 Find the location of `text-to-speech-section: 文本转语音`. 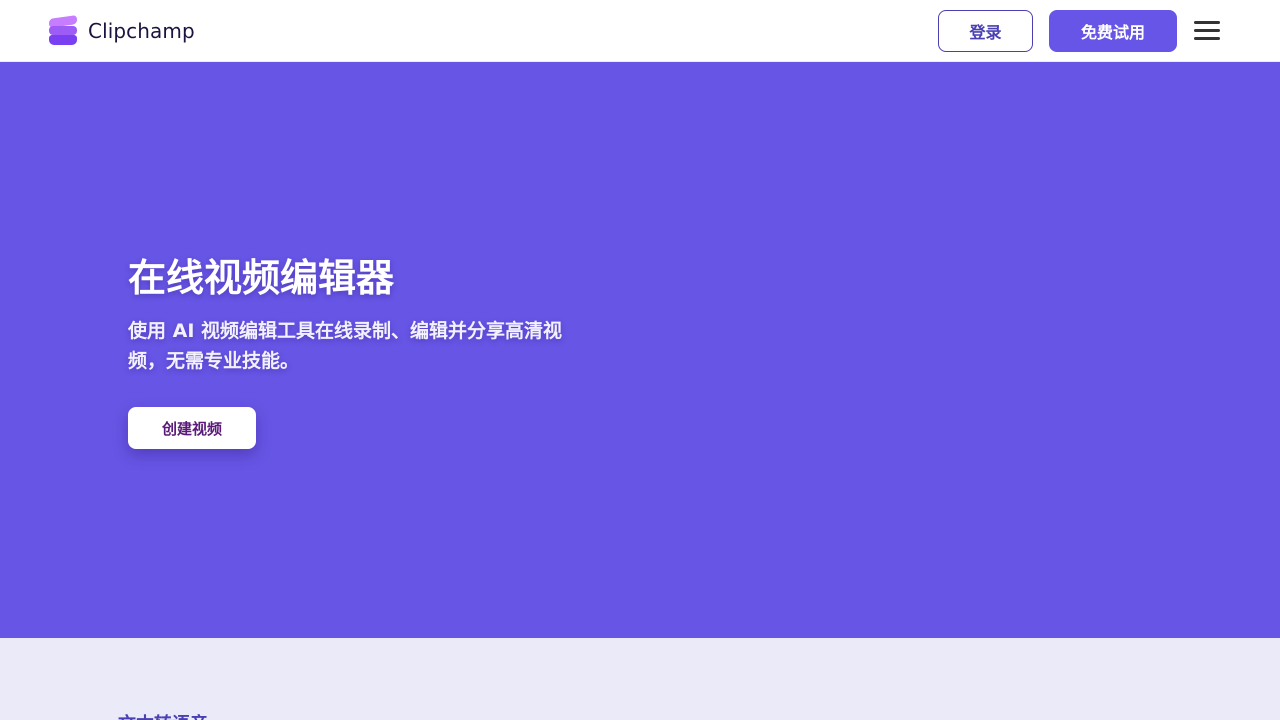

text-to-speech-section: 文本转语音 is located at coordinates (640, 679).